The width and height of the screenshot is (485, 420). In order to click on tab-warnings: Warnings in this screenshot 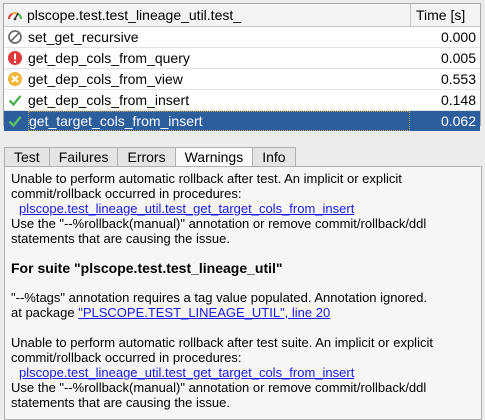, I will do `click(213, 157)`.